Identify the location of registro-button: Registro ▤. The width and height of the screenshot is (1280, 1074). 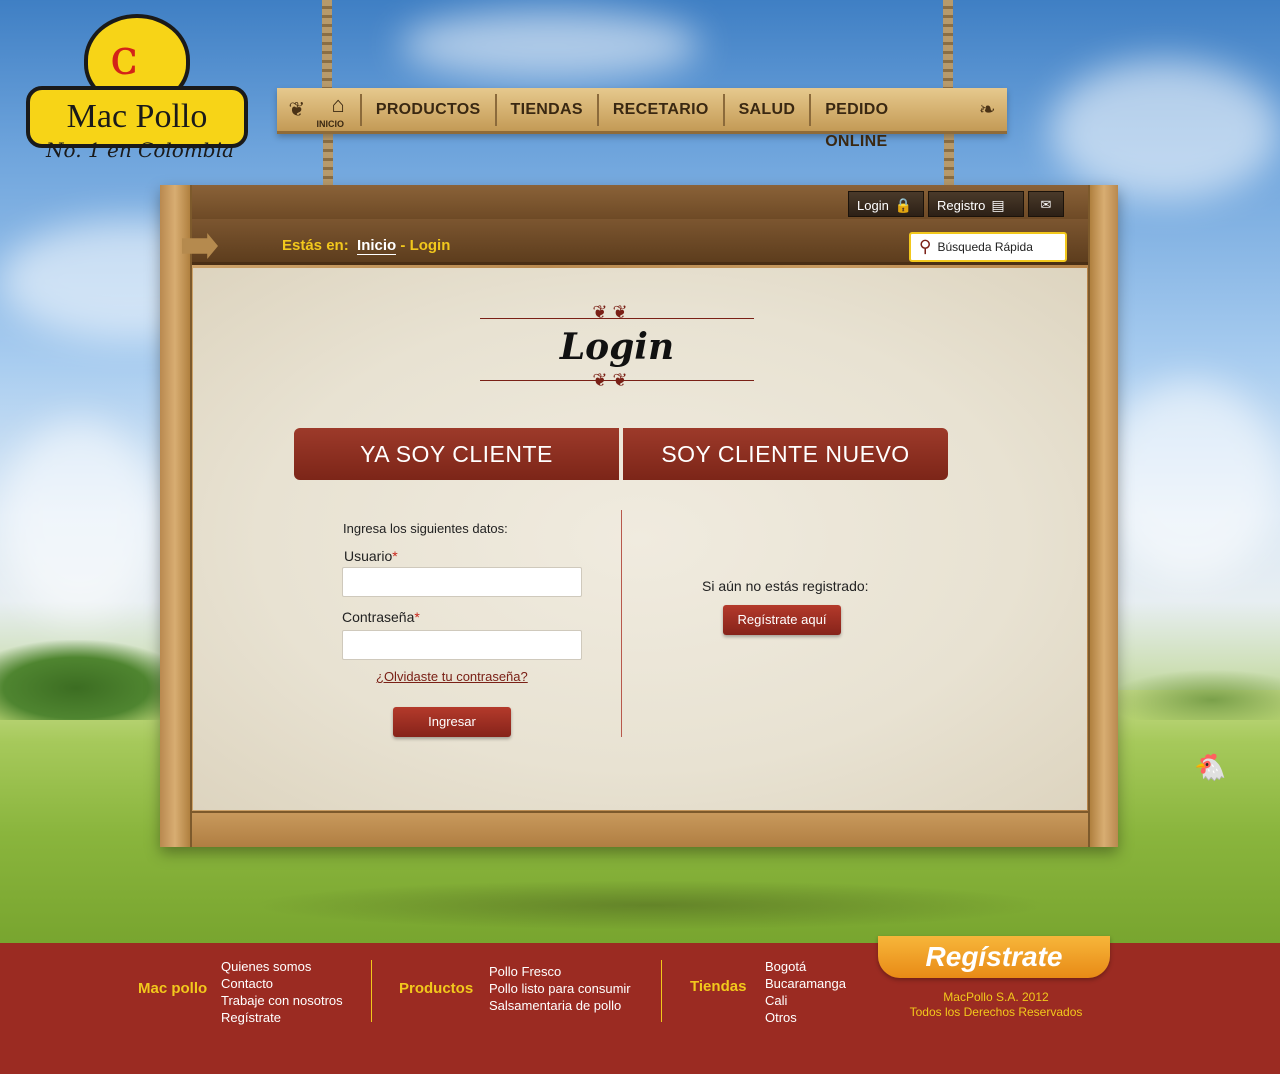
(976, 204).